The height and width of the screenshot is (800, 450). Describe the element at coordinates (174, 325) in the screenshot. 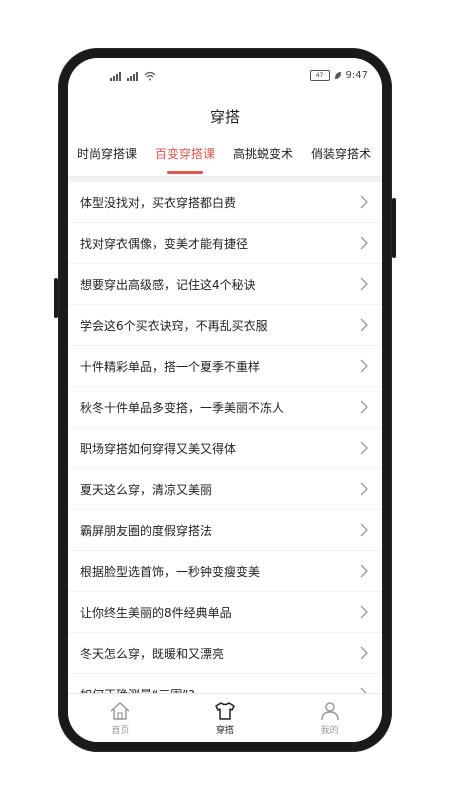

I see `list-item-label: 学会这6个买衣诀窍，不再乱买衣服` at that location.